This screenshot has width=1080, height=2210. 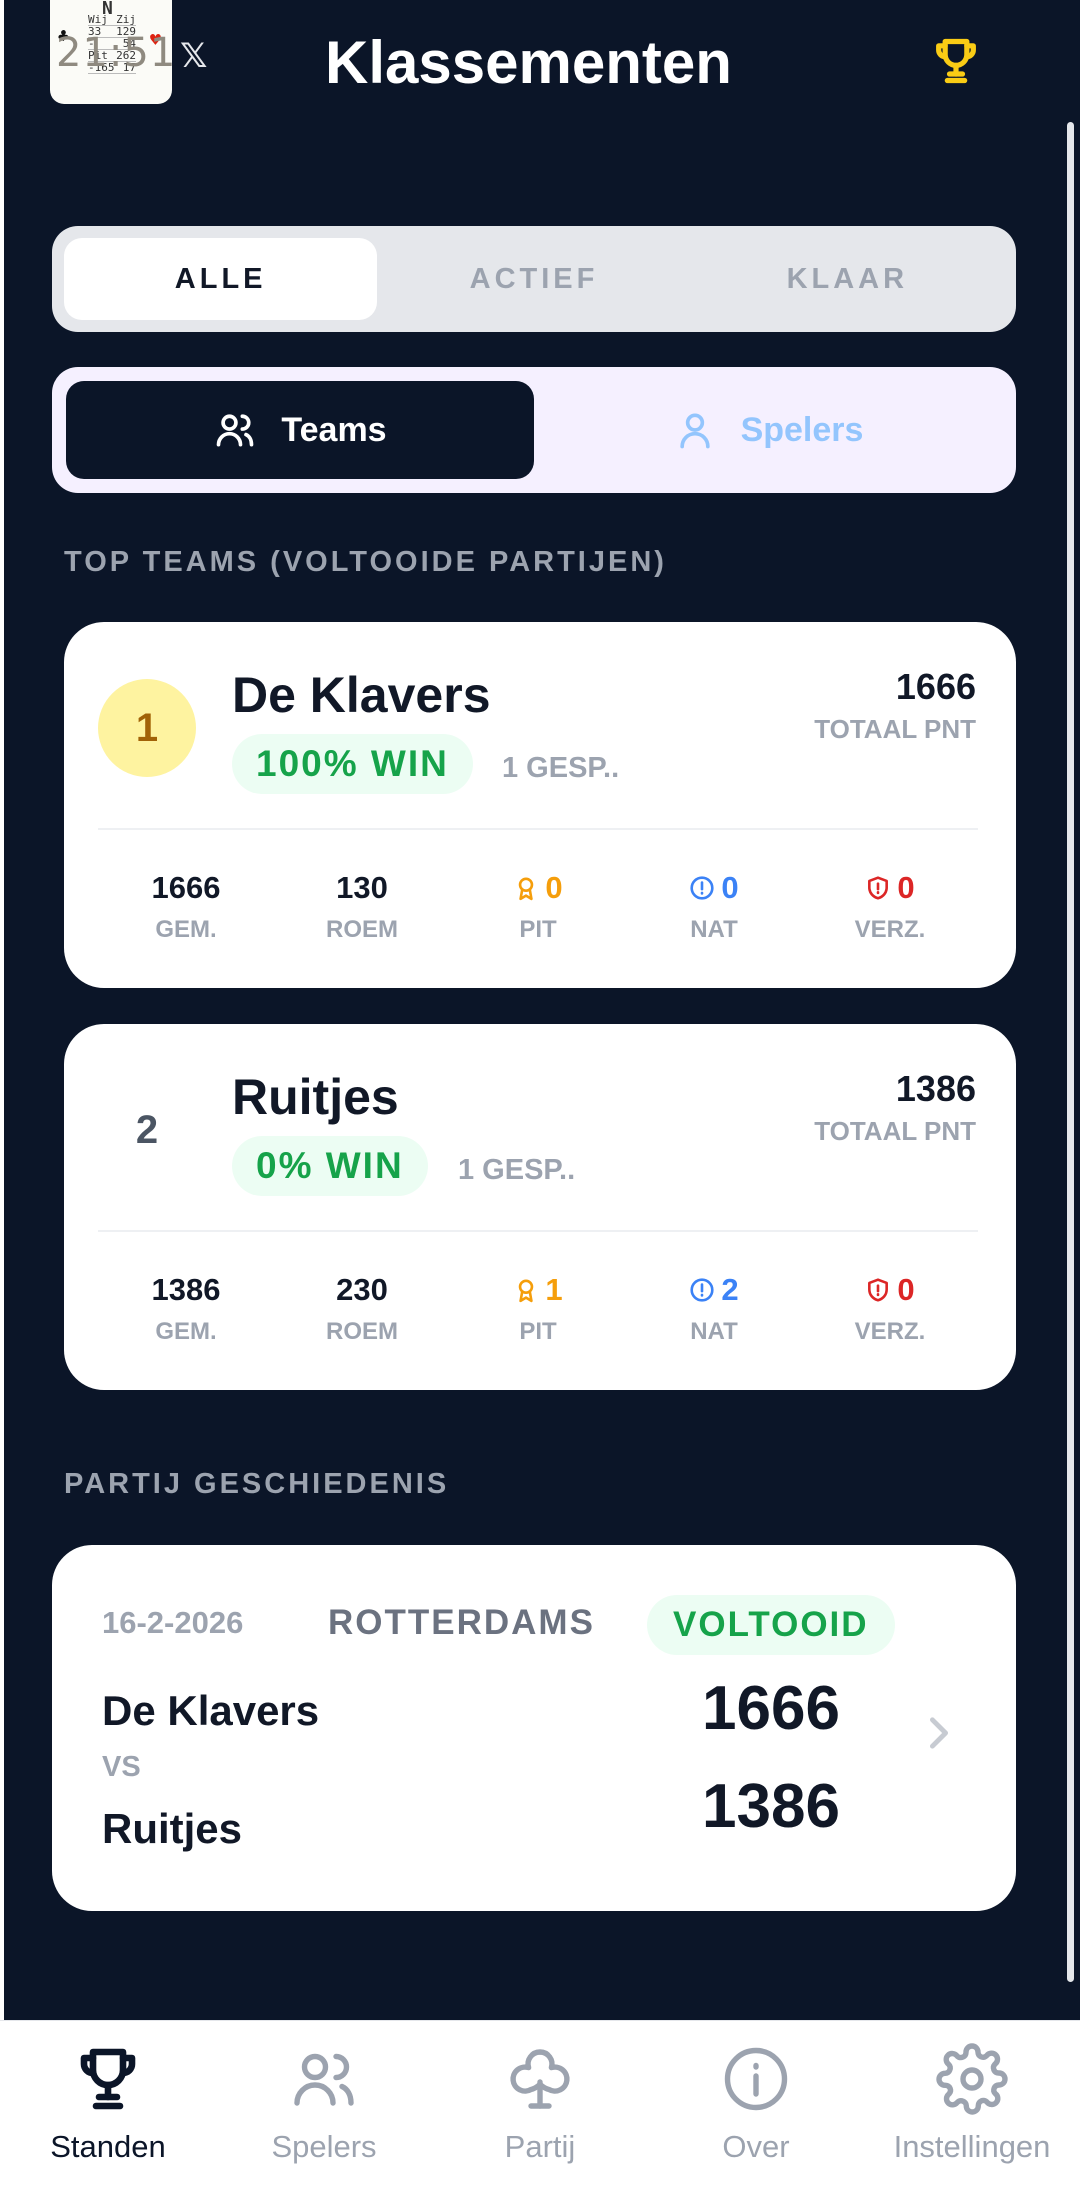 What do you see at coordinates (461, 1622) in the screenshot?
I see `game-type: ROTTERDAMS` at bounding box center [461, 1622].